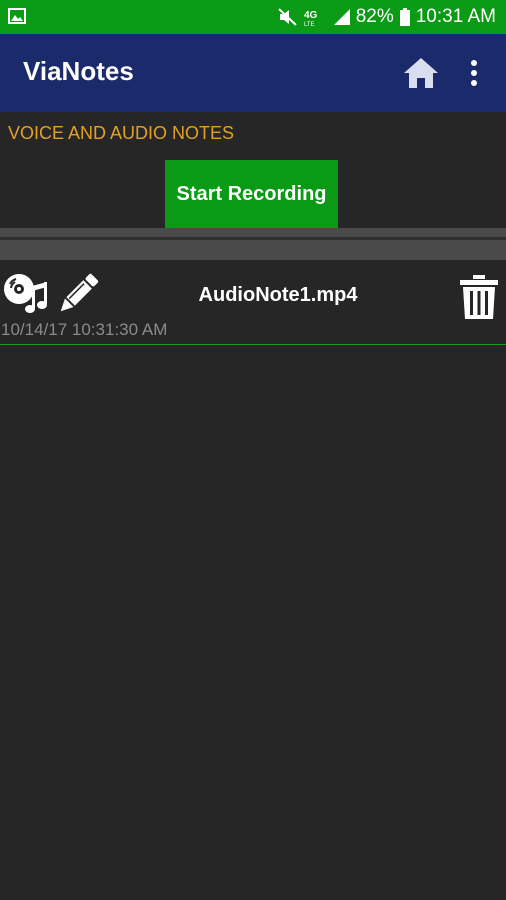 This screenshot has height=900, width=506. I want to click on battery-icon, so click(404, 17).